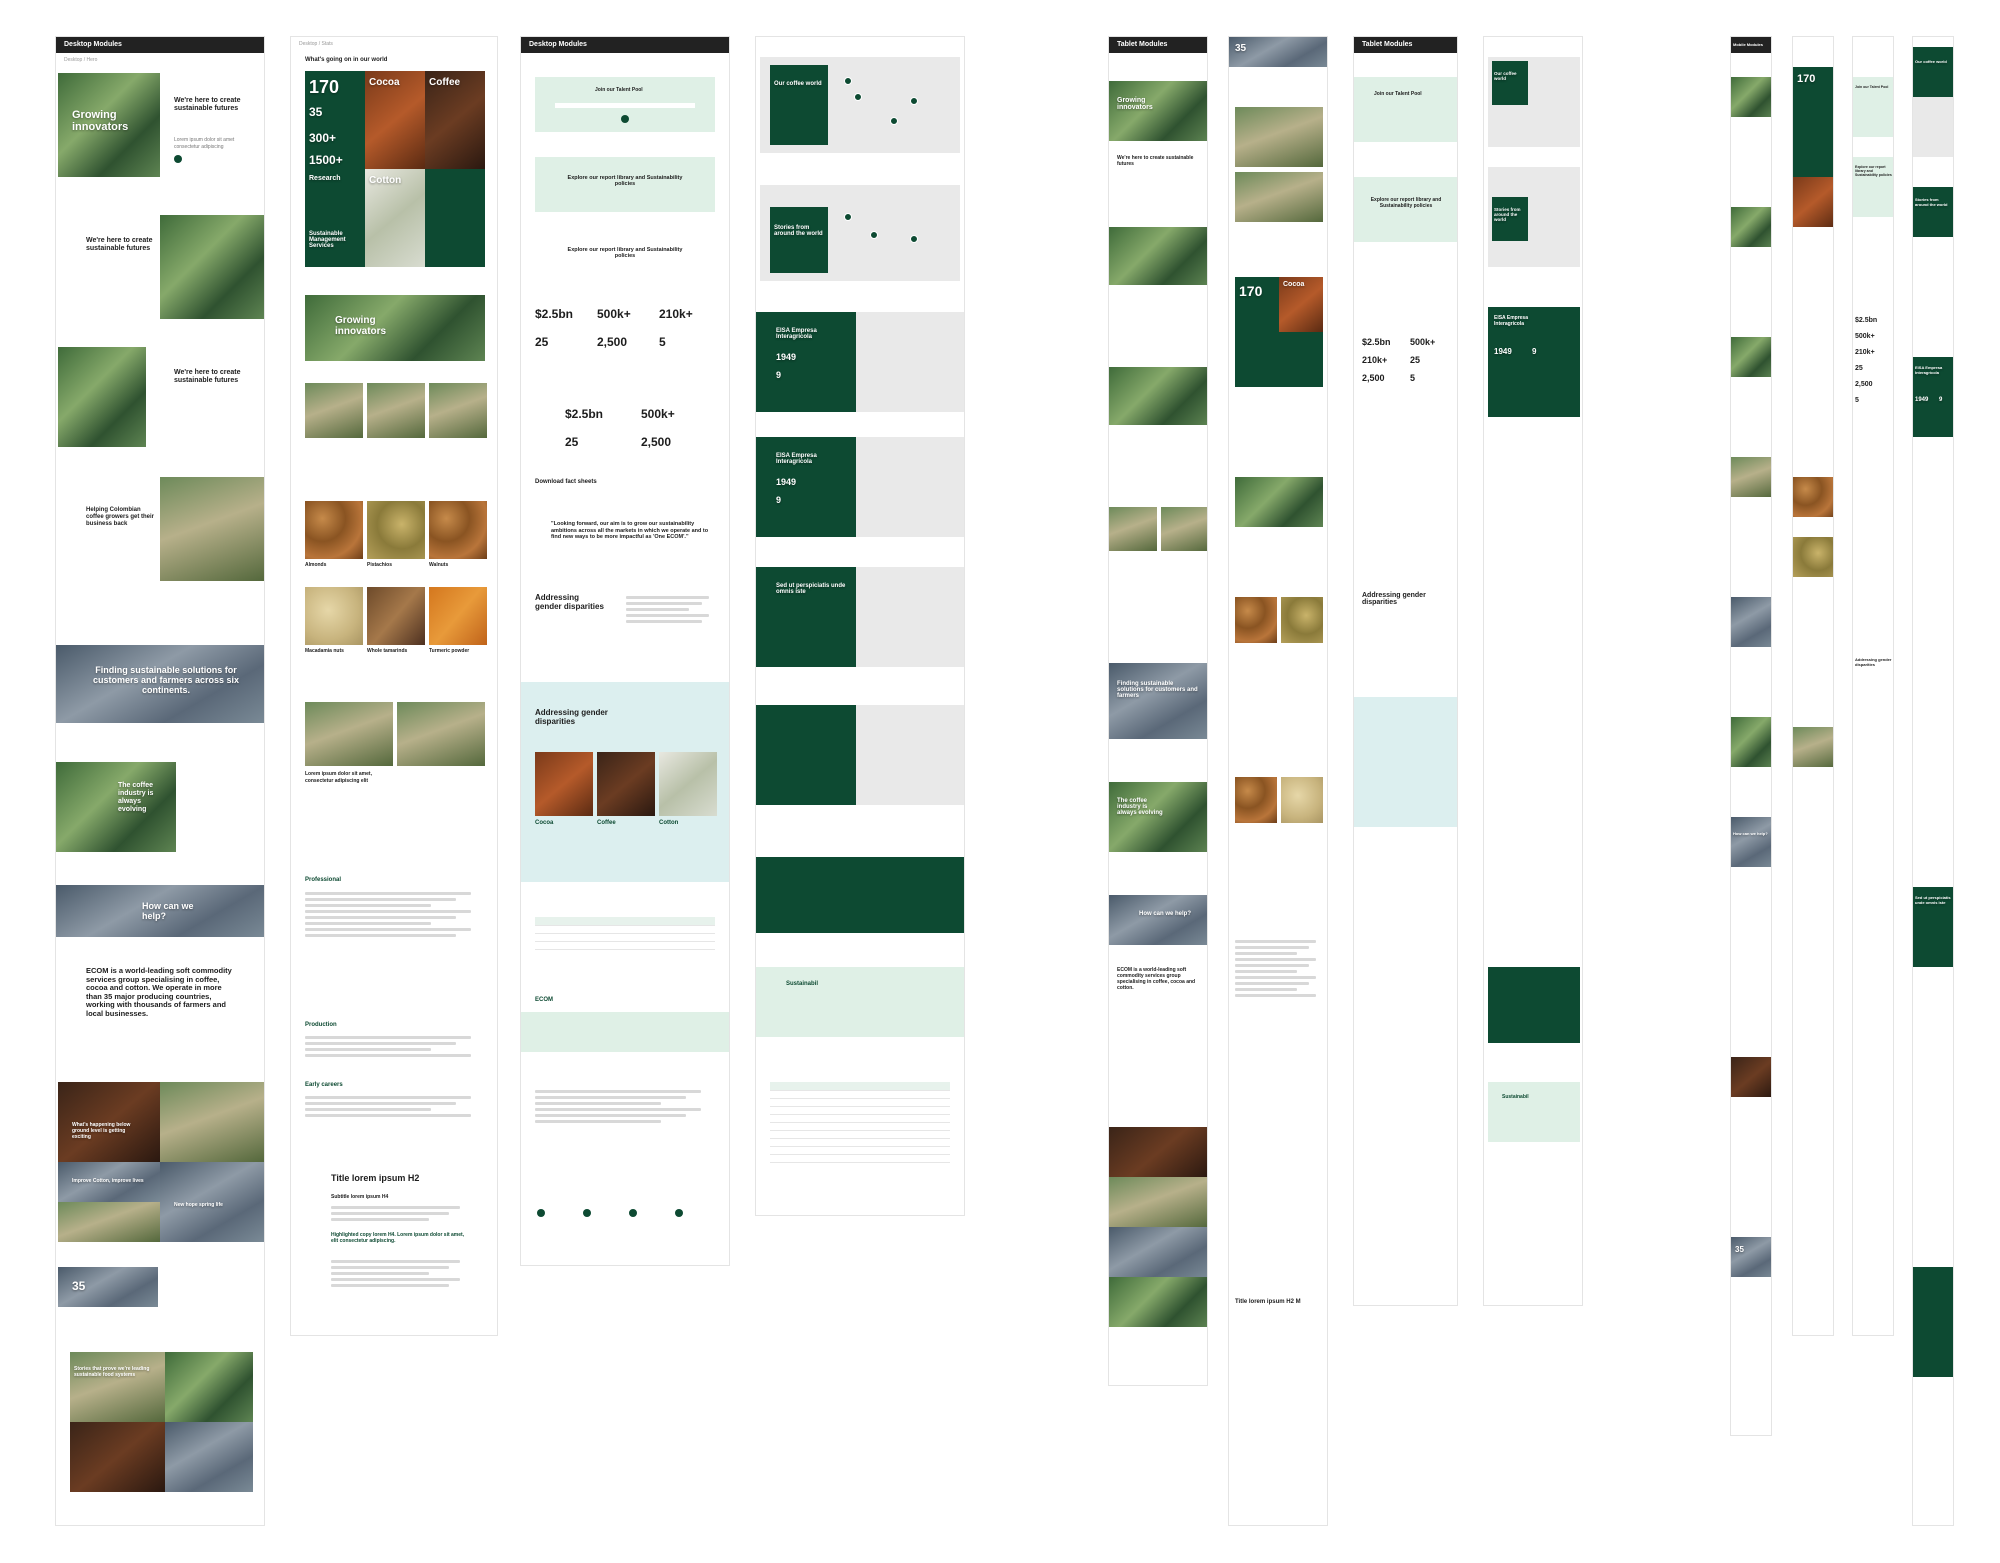 The height and width of the screenshot is (1563, 2000). Describe the element at coordinates (1864, 384) in the screenshot. I see `mobile-2500: 2,500` at that location.